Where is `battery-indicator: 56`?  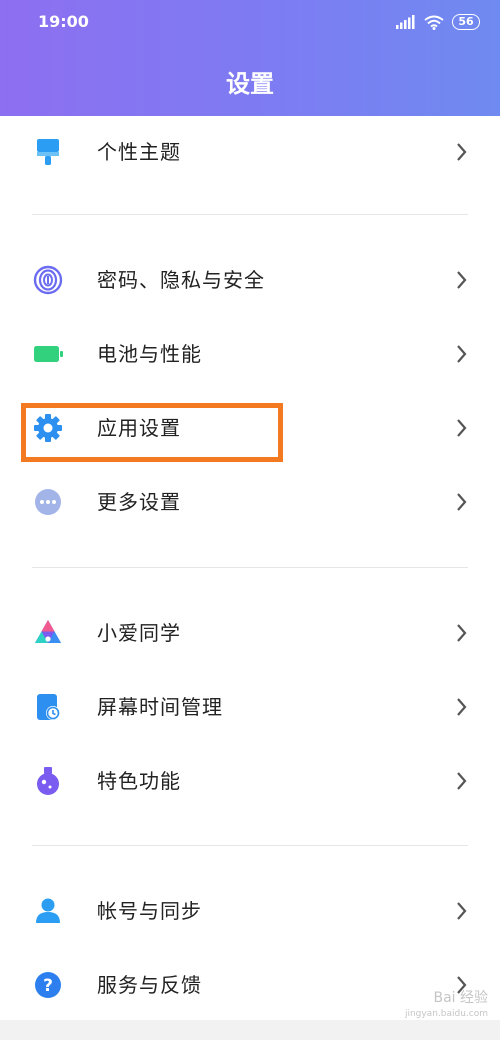
battery-indicator: 56 is located at coordinates (466, 22).